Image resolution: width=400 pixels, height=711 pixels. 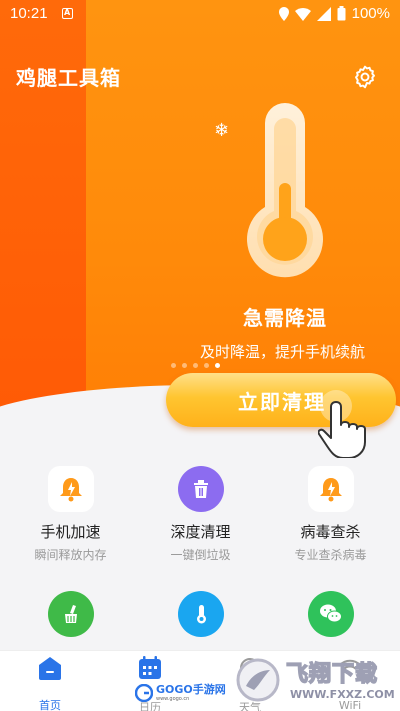 I want to click on tool-phone-speedup: 手机加速 瞬间释放内存, so click(x=70, y=514).